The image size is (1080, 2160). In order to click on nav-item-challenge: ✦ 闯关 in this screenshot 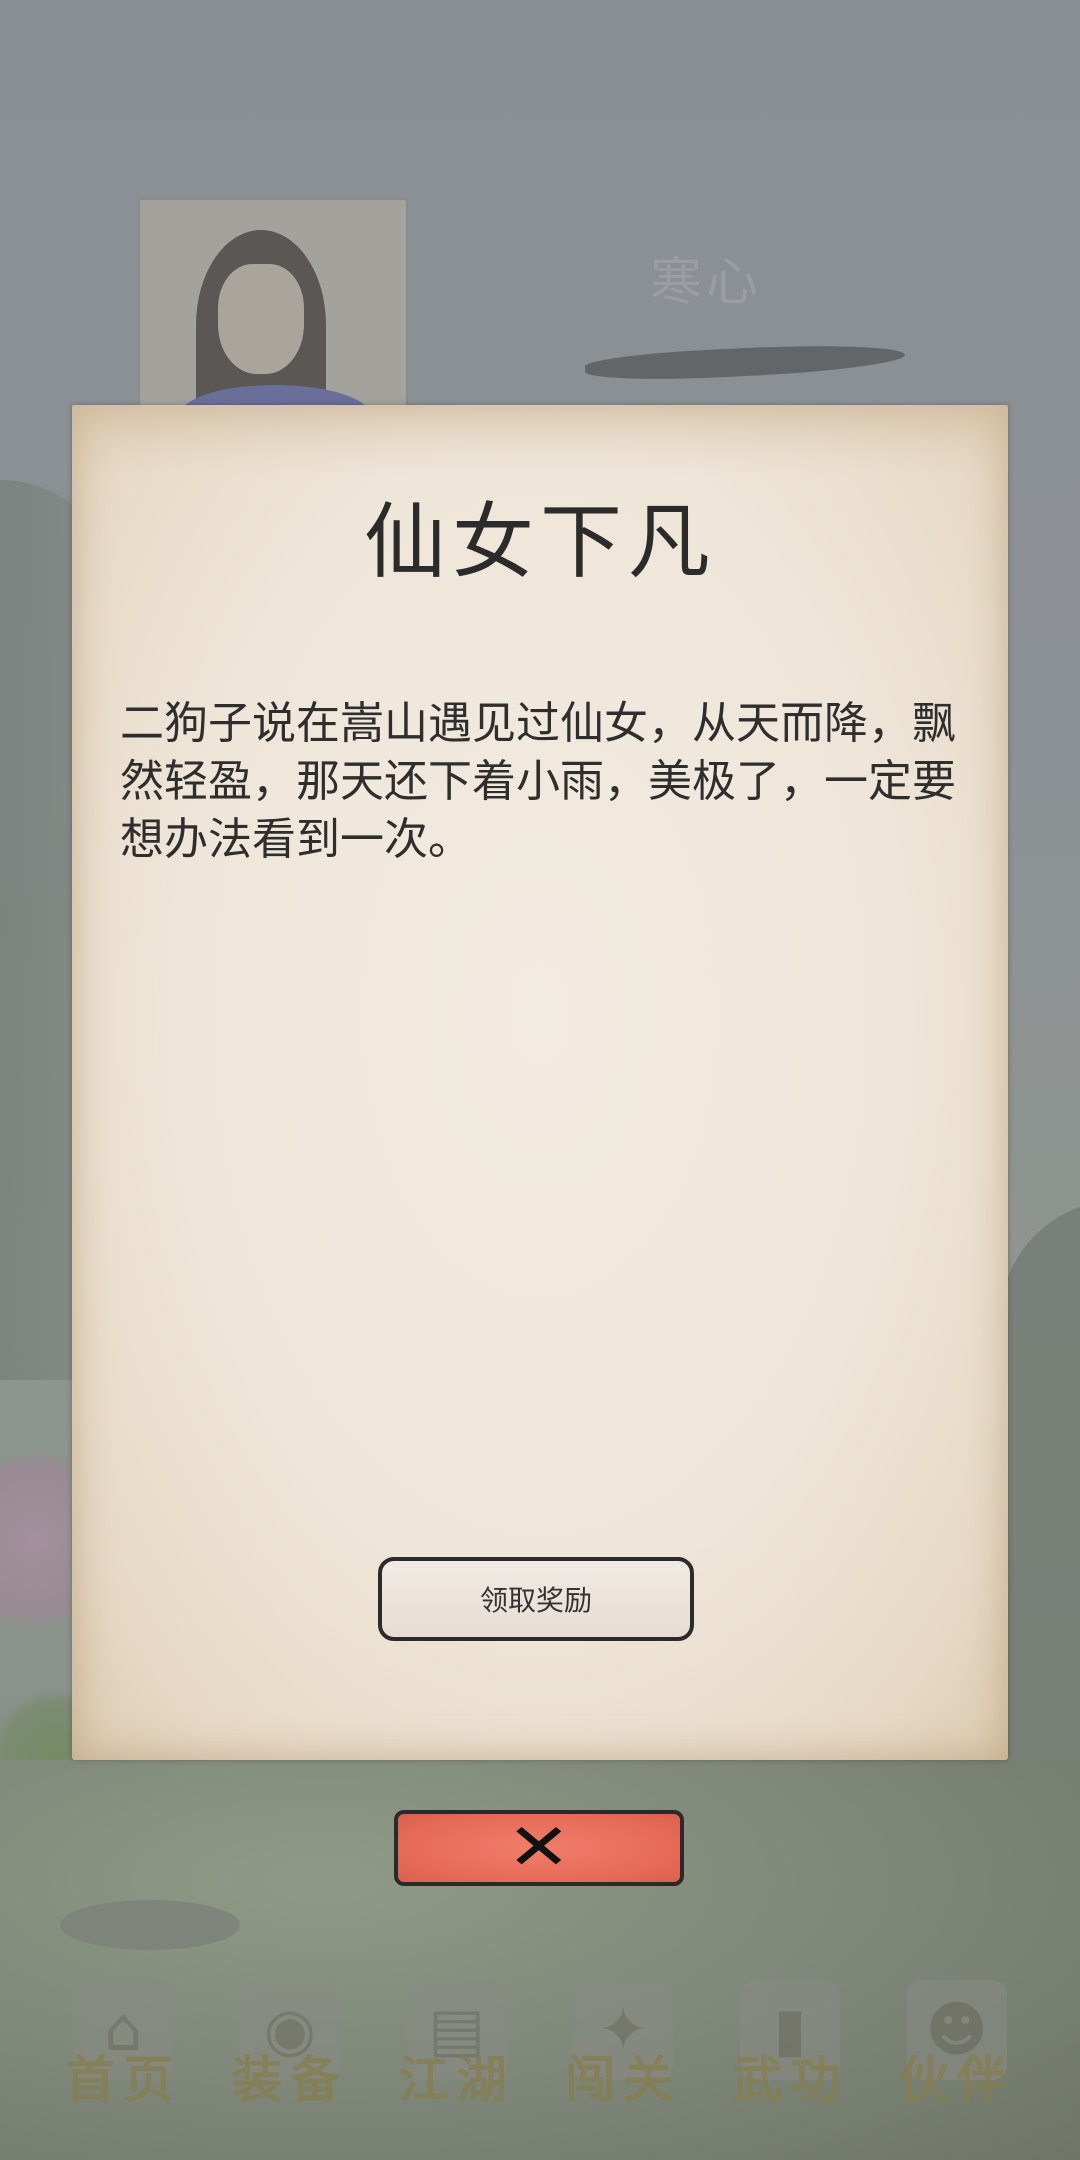, I will do `click(623, 2065)`.